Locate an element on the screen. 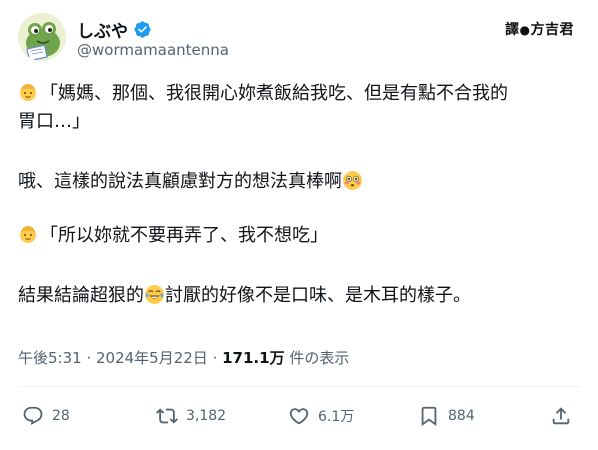 The height and width of the screenshot is (450, 598). tweet-line-2: 胃口…」 is located at coordinates (54, 121).